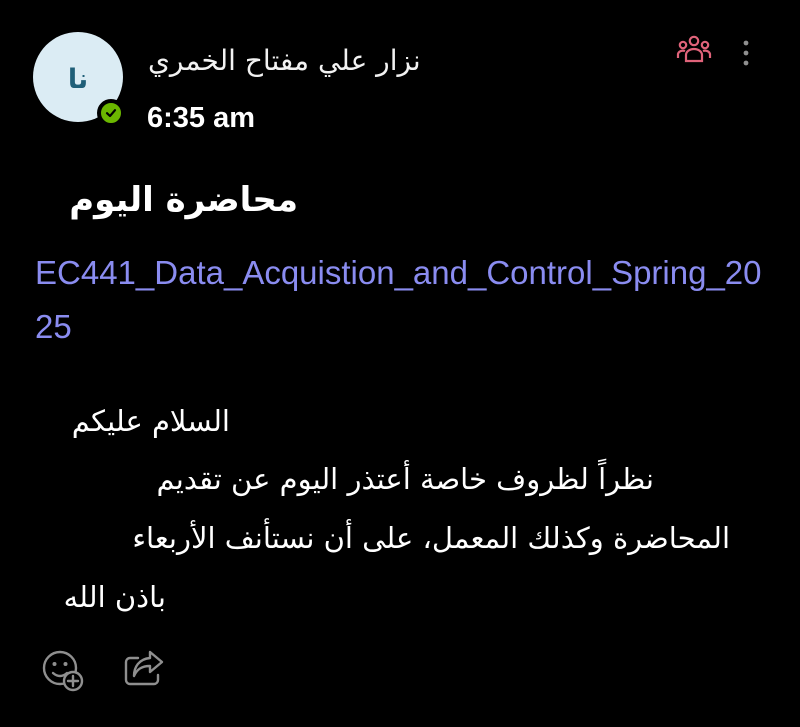  What do you see at coordinates (201, 118) in the screenshot?
I see `message-timestamp: 6:35 am` at bounding box center [201, 118].